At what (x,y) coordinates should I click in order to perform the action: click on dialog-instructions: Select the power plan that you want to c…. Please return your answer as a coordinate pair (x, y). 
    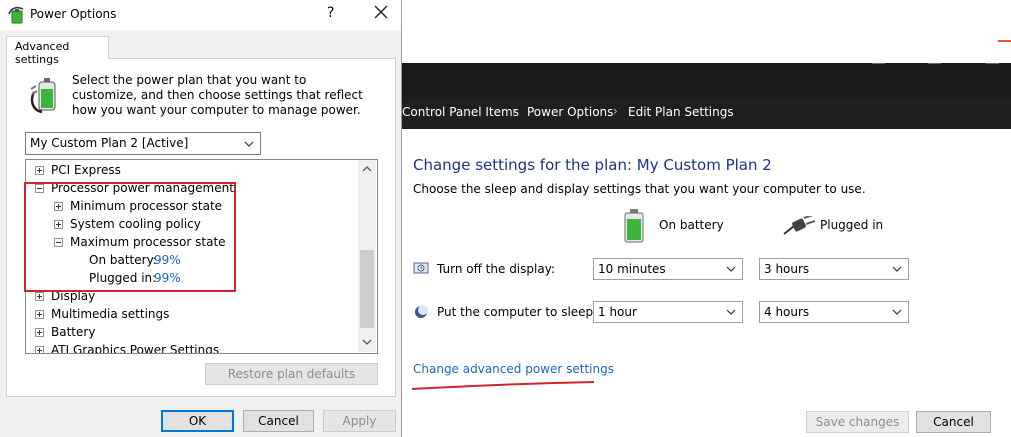
    Looking at the image, I should click on (217, 95).